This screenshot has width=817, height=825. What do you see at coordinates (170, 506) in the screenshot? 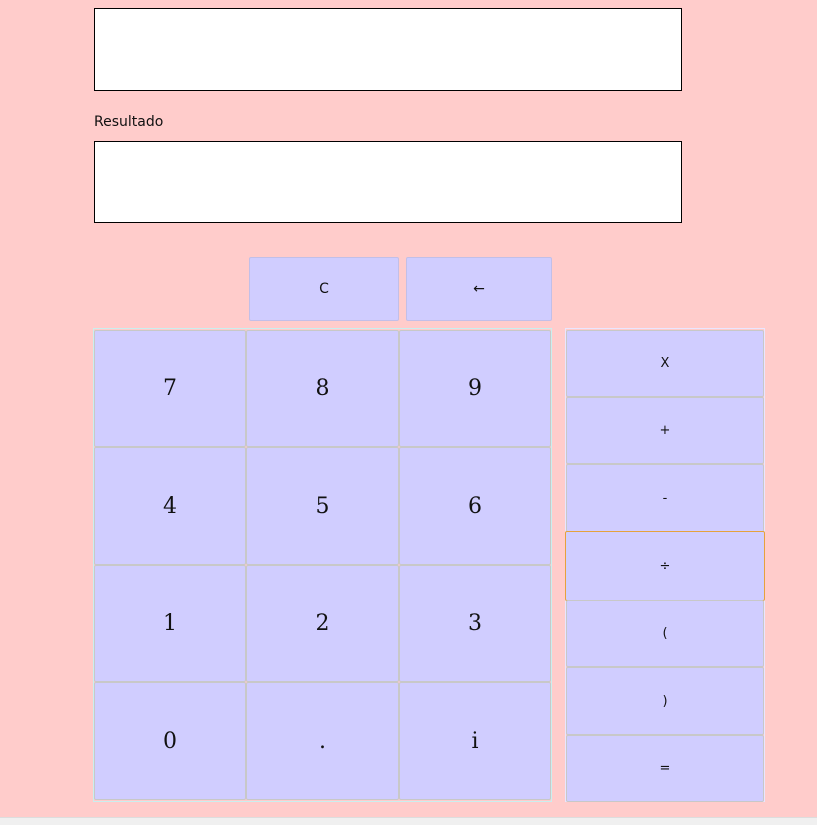
I see `digit-4-button: 4` at bounding box center [170, 506].